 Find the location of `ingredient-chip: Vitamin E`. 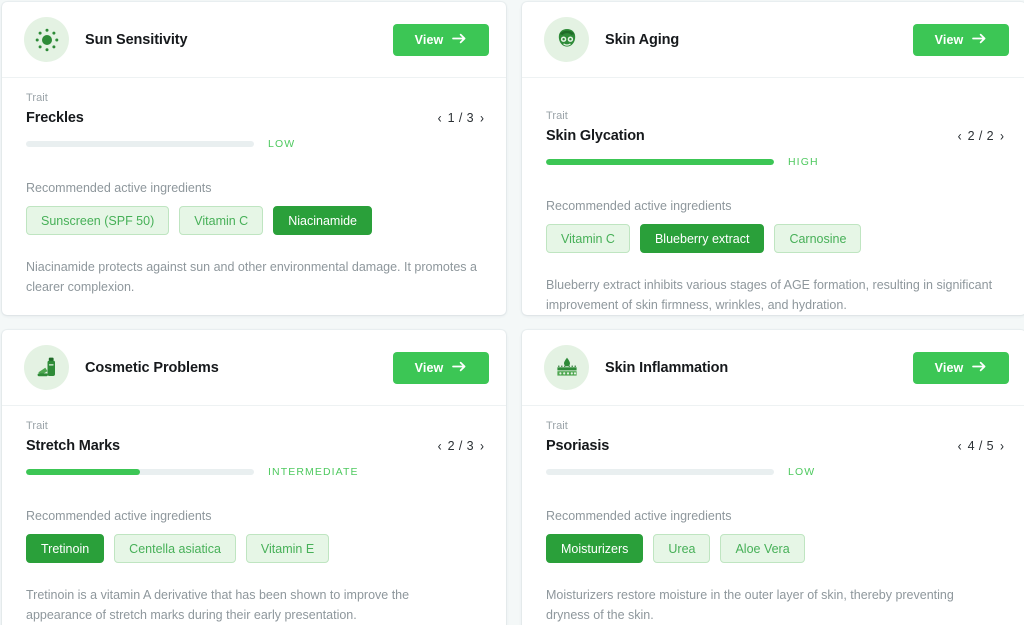

ingredient-chip: Vitamin E is located at coordinates (287, 548).